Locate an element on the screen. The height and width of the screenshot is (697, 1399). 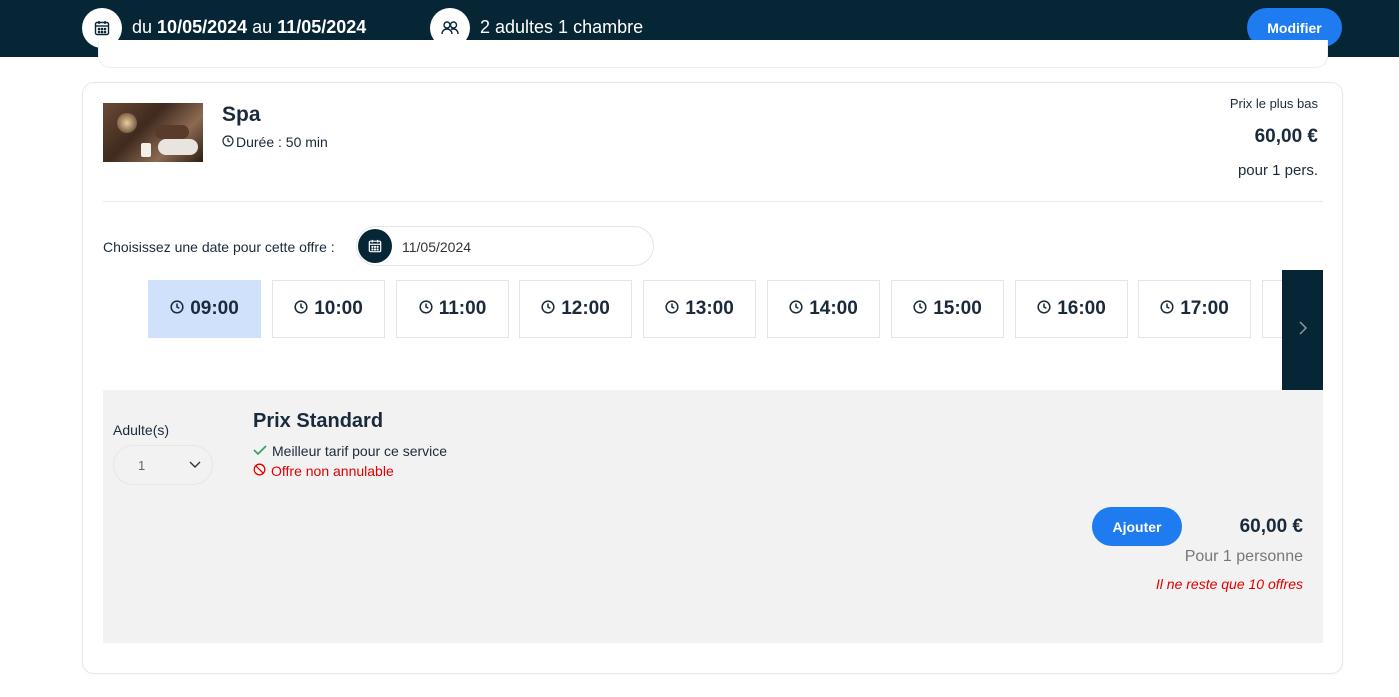
time-slot-label: 10:00 is located at coordinates (338, 308).